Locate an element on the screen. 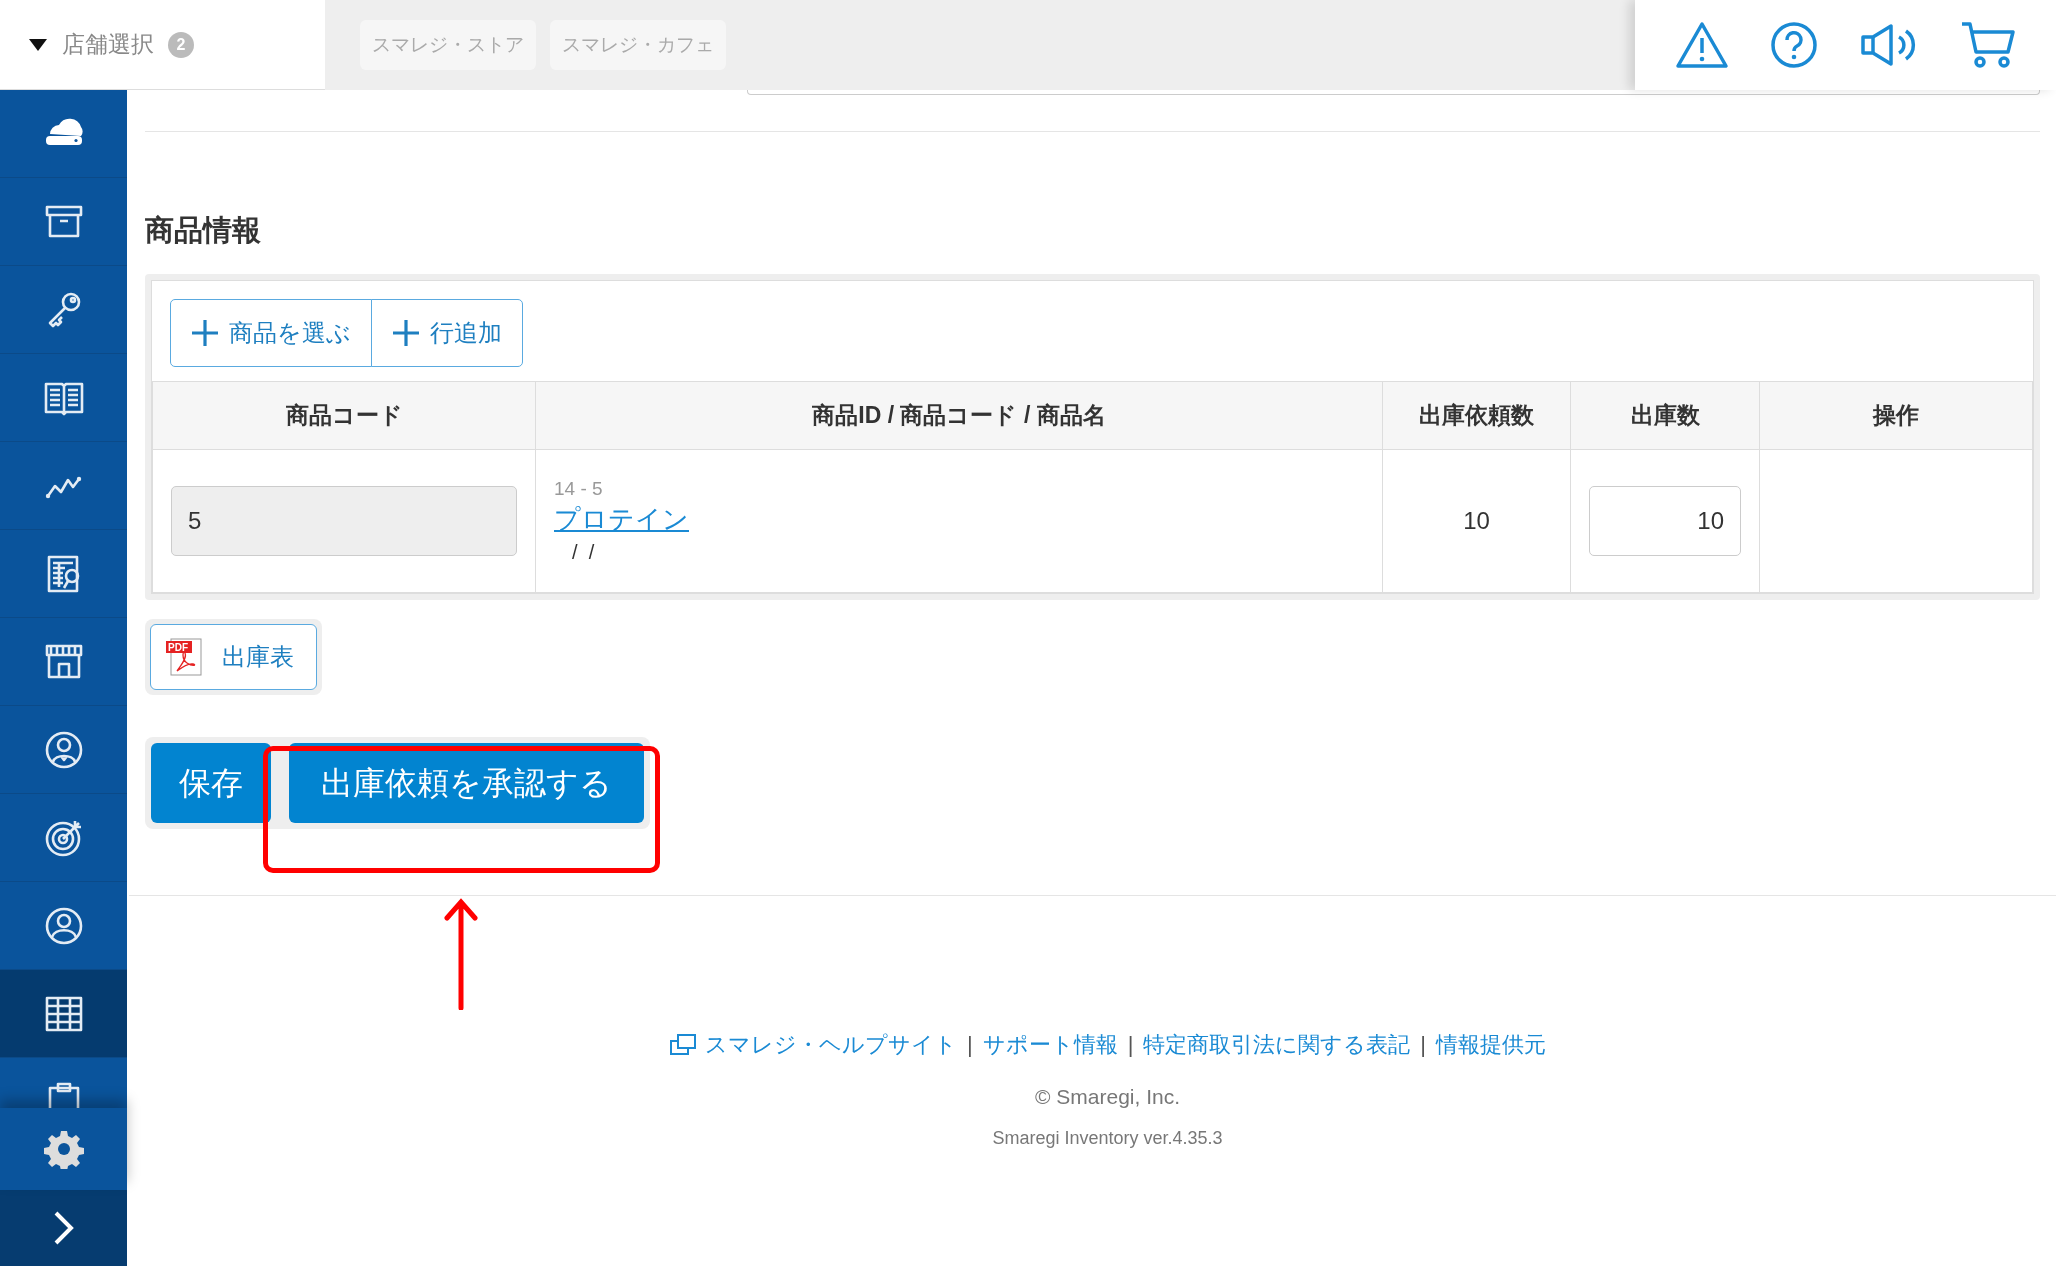  product-name-link: プロテイン is located at coordinates (621, 519).